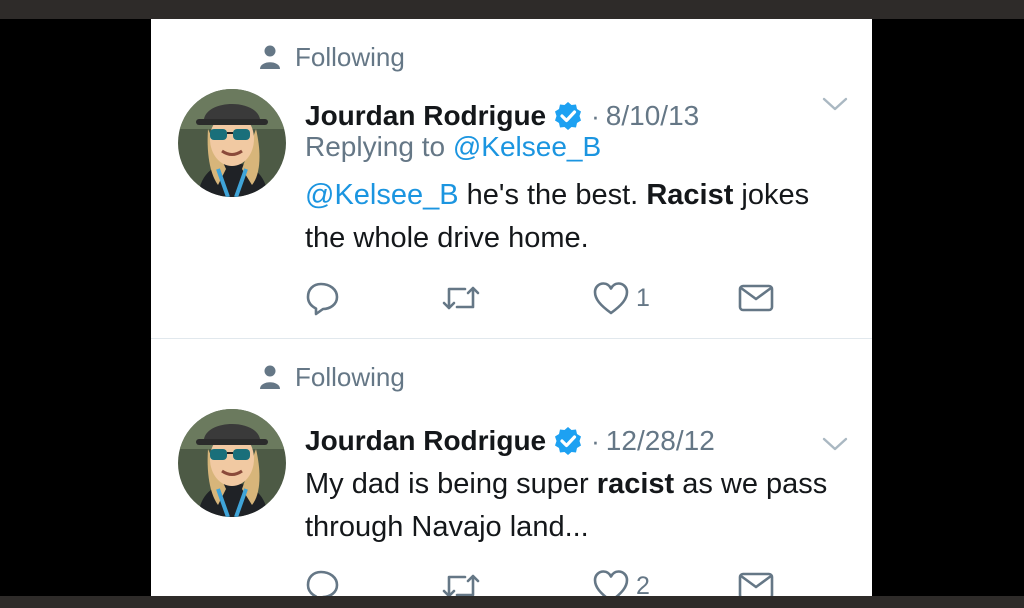 This screenshot has height=608, width=1024. What do you see at coordinates (375, 146) in the screenshot?
I see `replying-to-label: Replying to` at bounding box center [375, 146].